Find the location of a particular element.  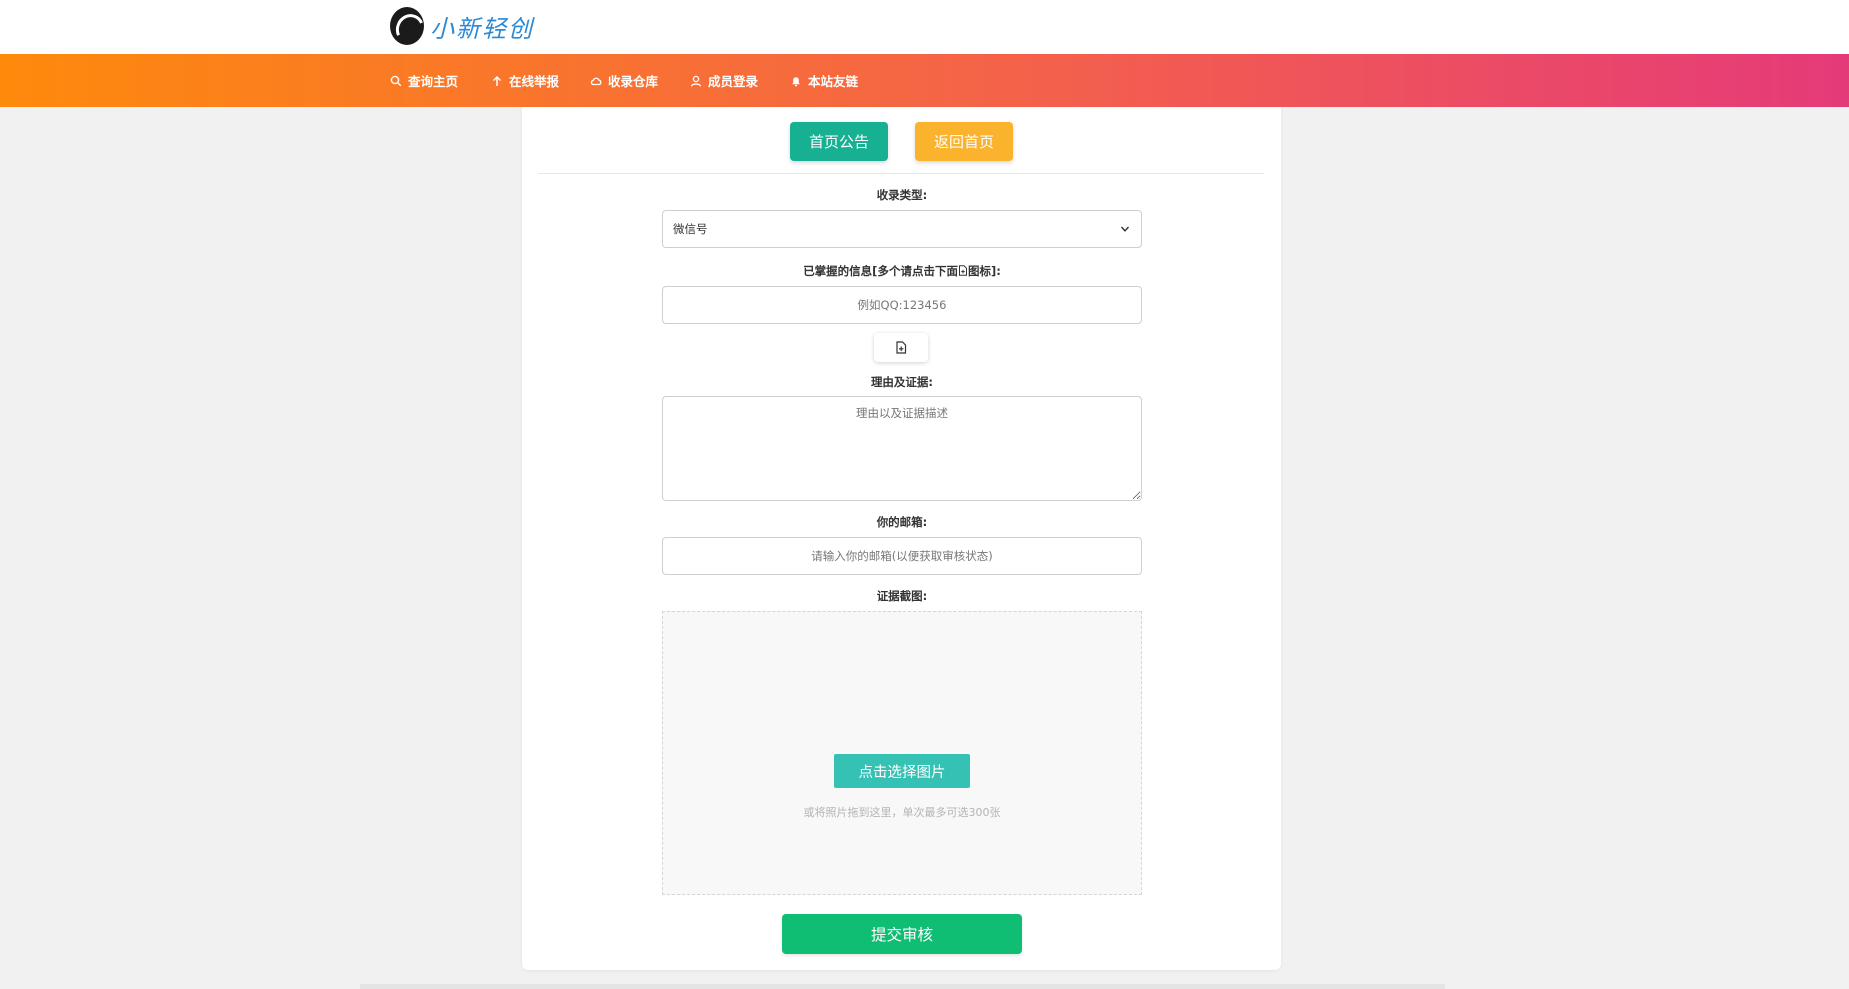

brand-logo: 小新轻创 is located at coordinates (462, 26).